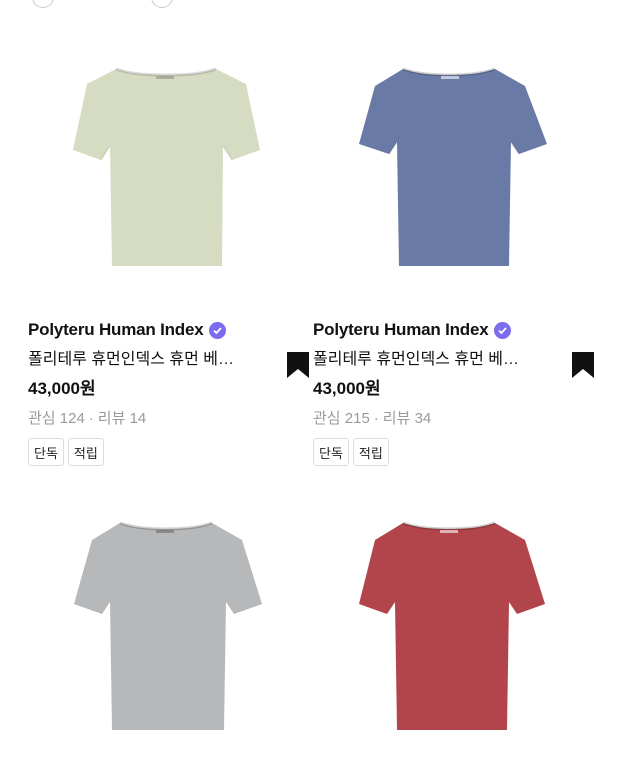 This screenshot has height=770, width=620. Describe the element at coordinates (448, 417) in the screenshot. I see `product-stats: 관심 215 · 리뷰 34` at that location.